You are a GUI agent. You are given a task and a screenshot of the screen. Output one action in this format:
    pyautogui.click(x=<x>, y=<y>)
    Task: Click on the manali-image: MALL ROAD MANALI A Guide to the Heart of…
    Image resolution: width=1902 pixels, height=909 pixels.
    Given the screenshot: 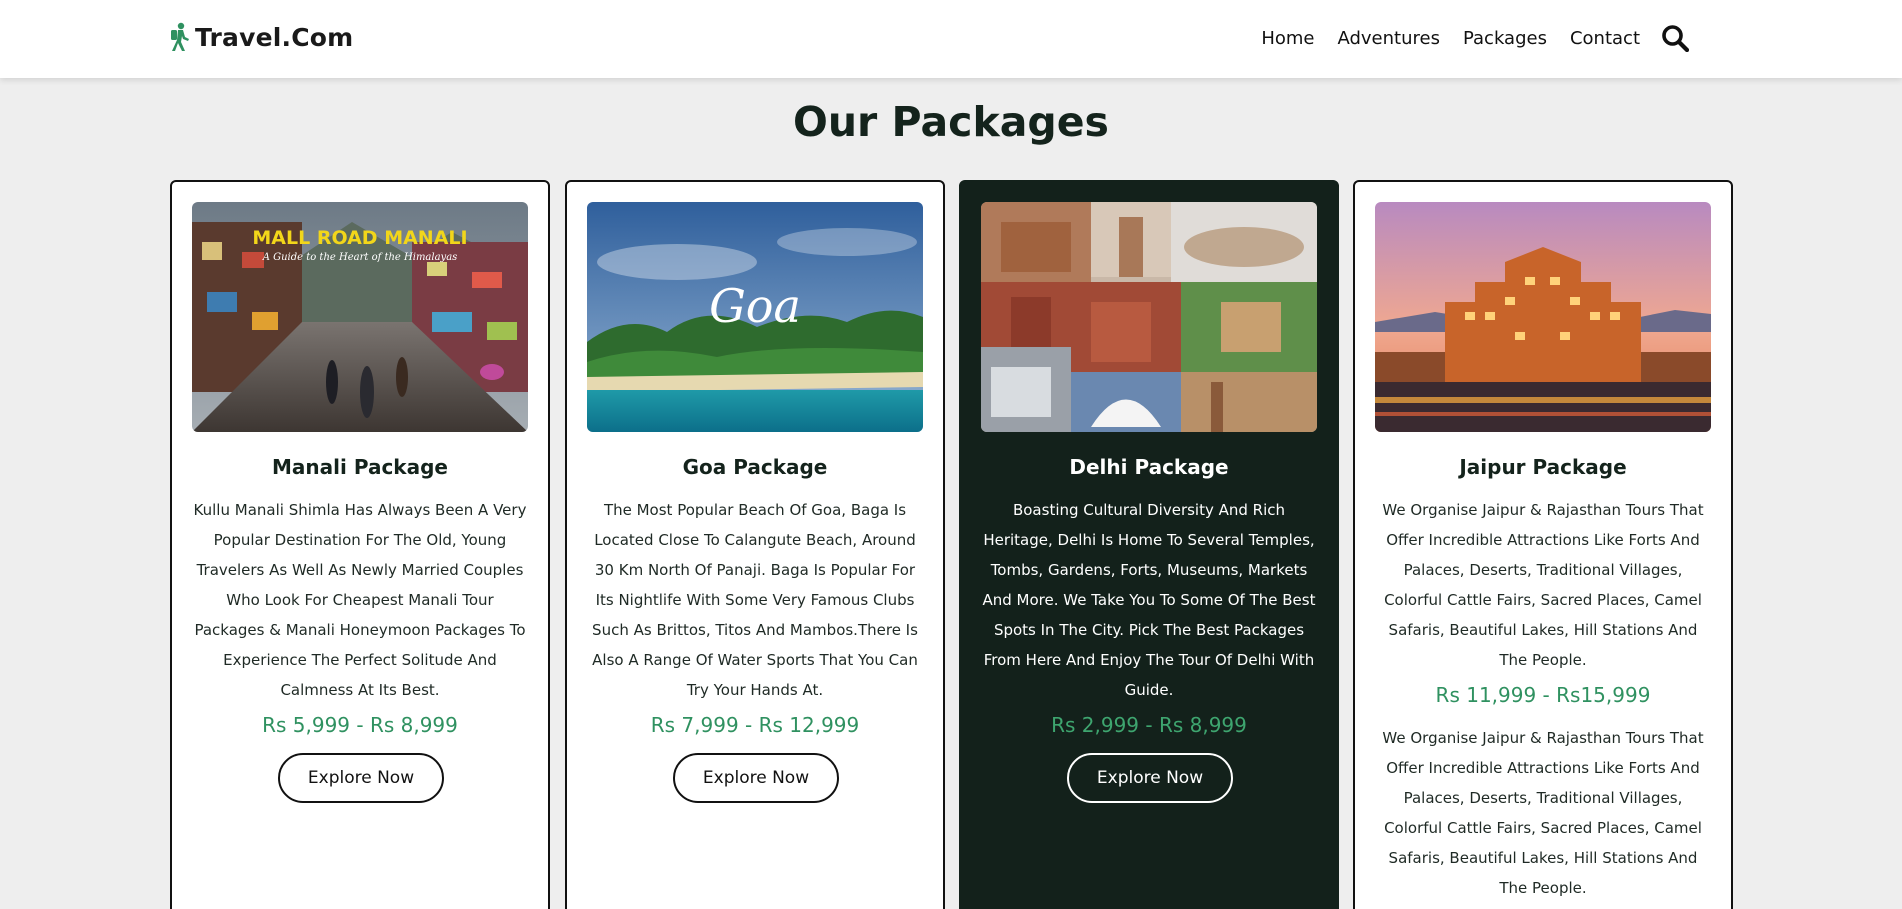 What is the action you would take?
    pyautogui.click(x=360, y=317)
    